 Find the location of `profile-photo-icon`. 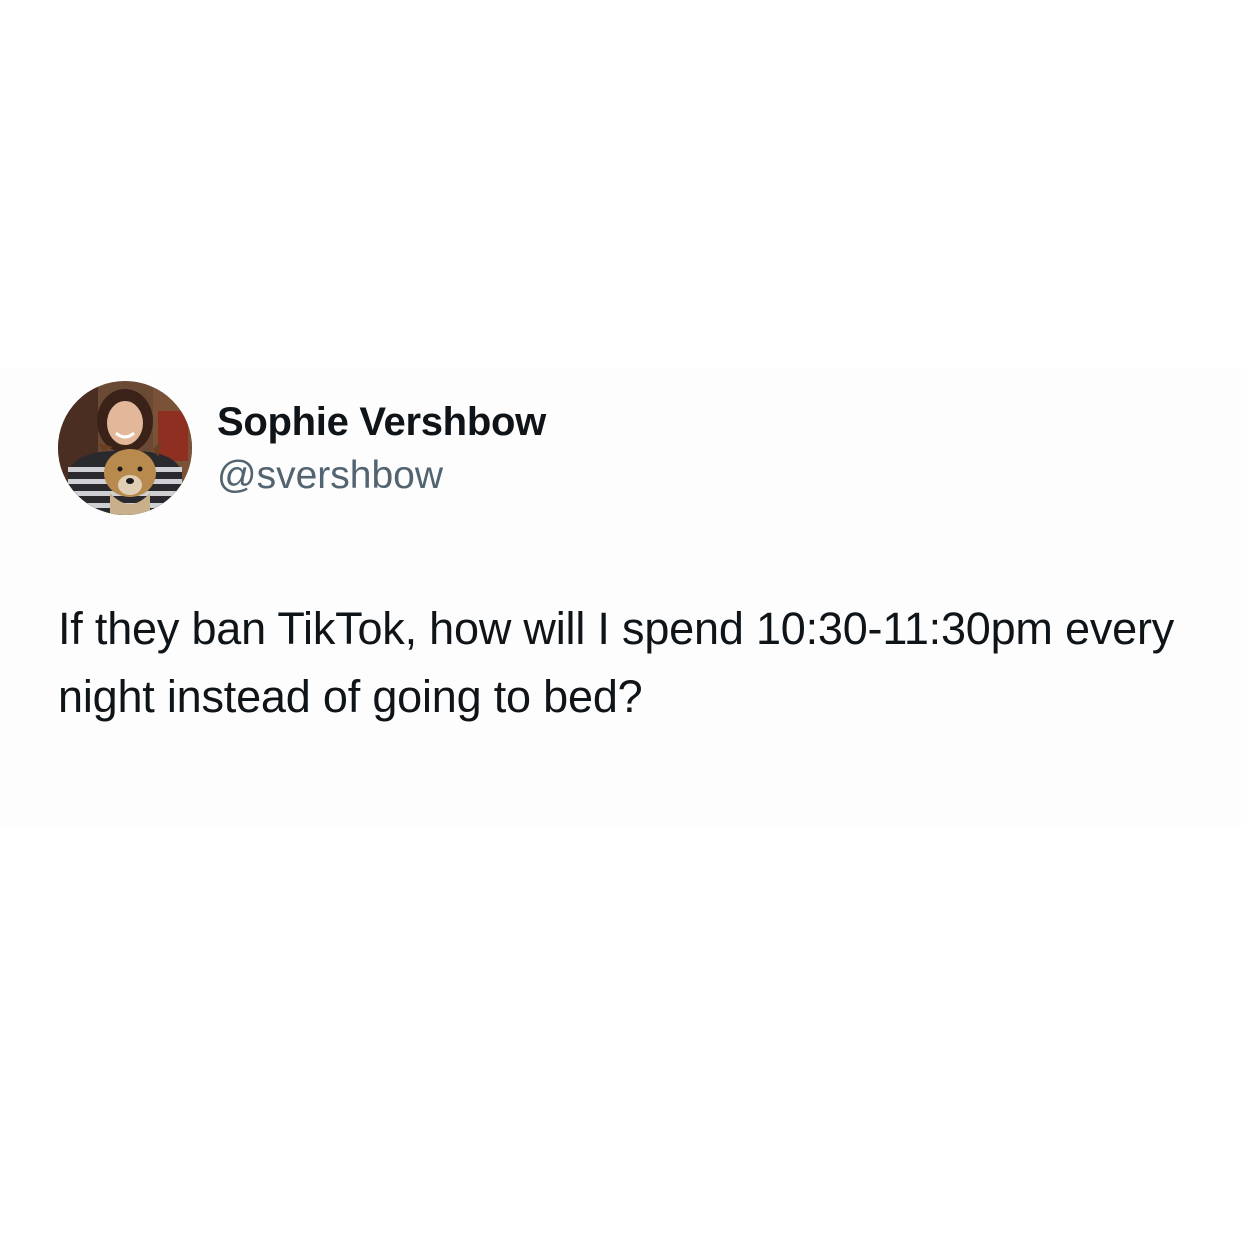

profile-photo-icon is located at coordinates (125, 448).